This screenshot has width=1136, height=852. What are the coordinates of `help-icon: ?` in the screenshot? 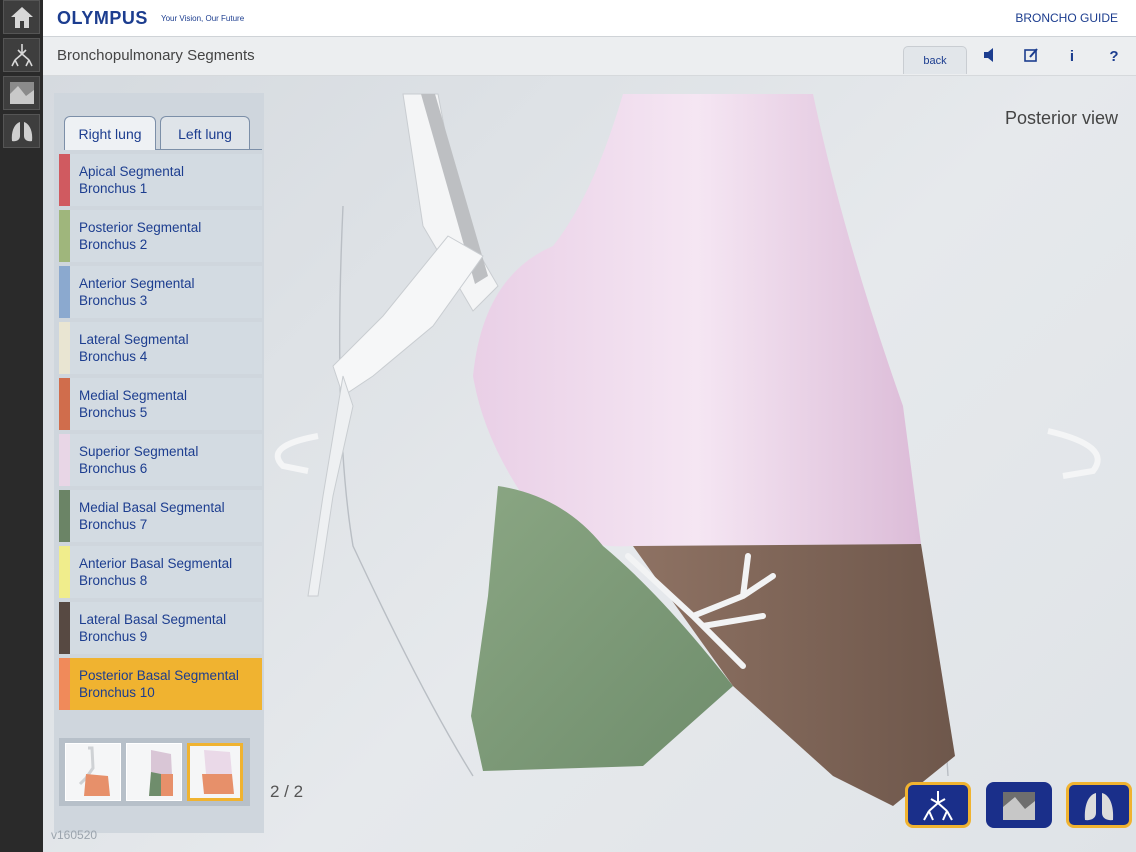 It's located at (1114, 56).